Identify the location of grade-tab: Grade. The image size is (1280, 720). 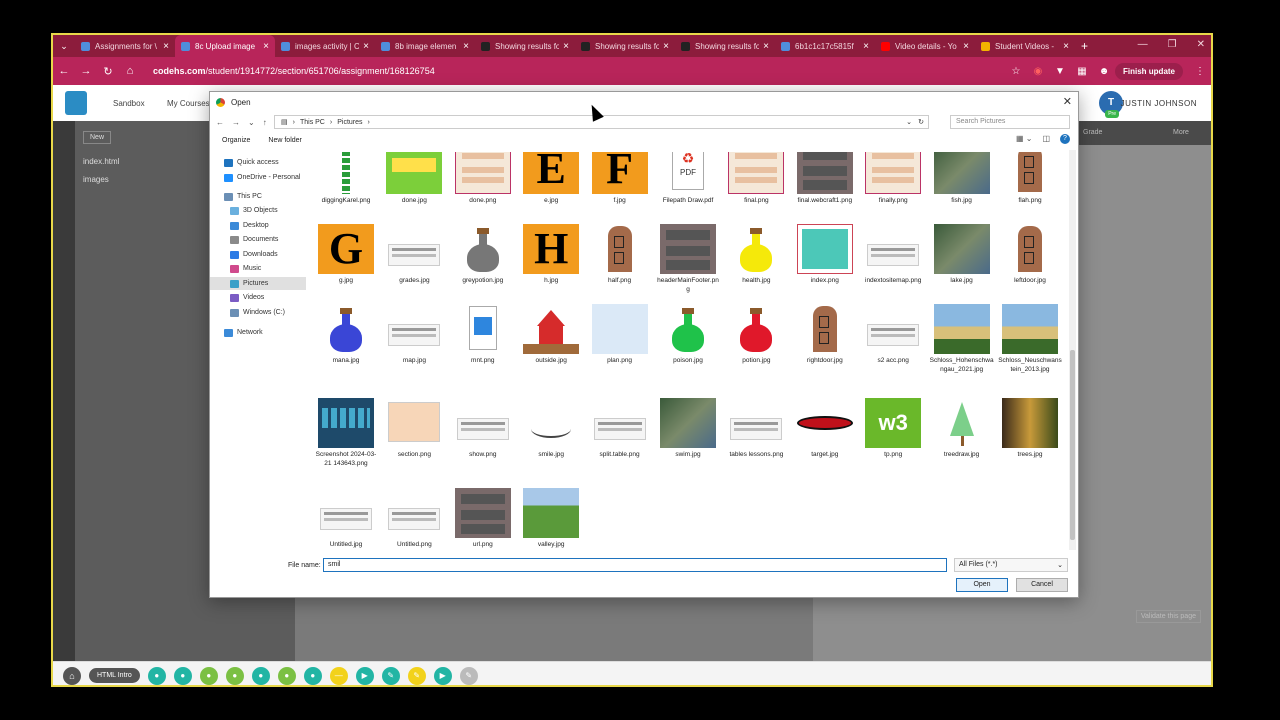
(1092, 132).